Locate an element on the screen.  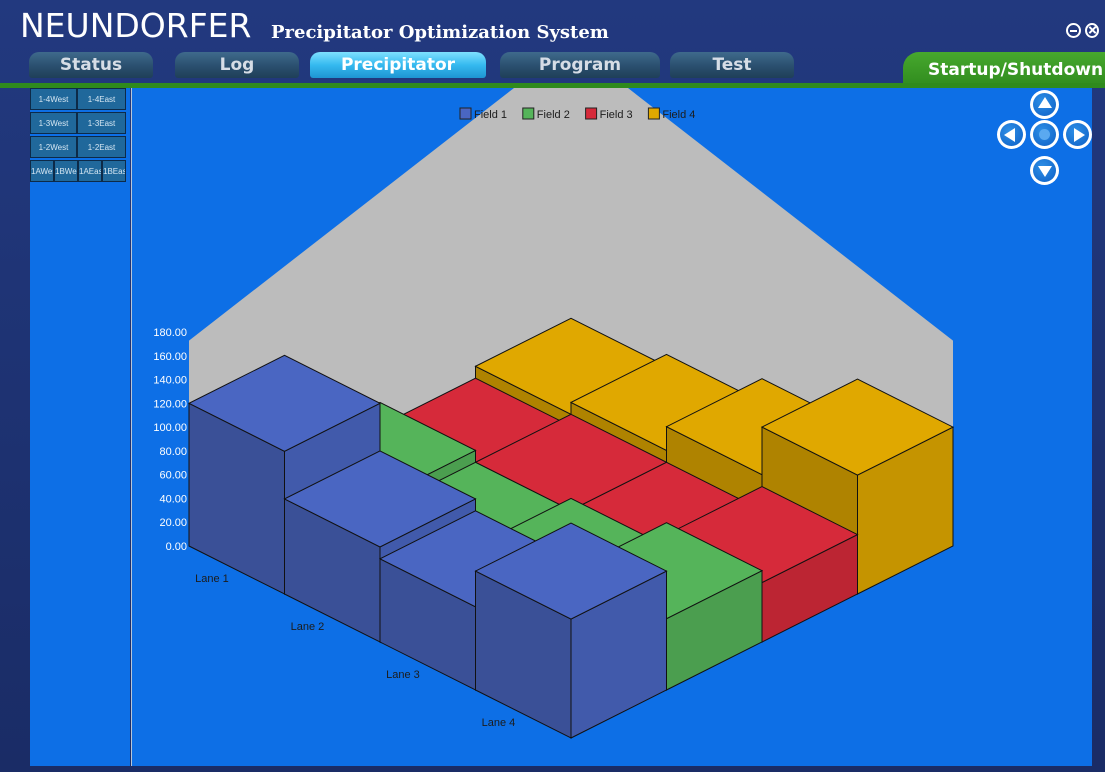
section-cell-1aeast: 1AEast is located at coordinates (90, 171).